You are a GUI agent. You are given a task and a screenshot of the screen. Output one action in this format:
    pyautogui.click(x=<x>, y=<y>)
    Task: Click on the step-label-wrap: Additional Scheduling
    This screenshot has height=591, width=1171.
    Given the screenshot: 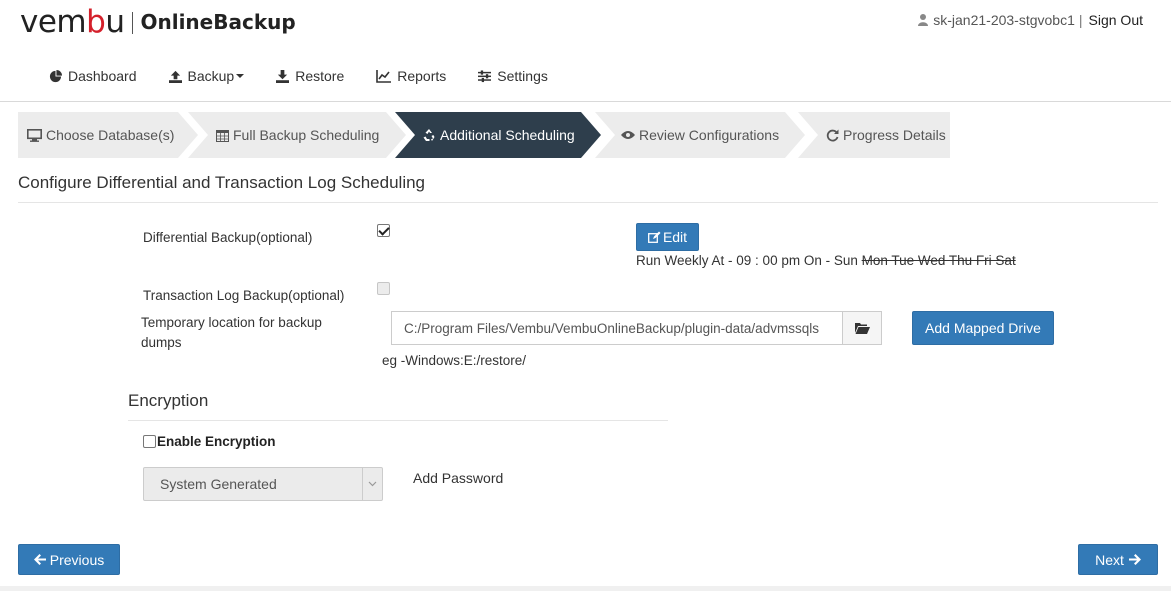 What is the action you would take?
    pyautogui.click(x=498, y=135)
    